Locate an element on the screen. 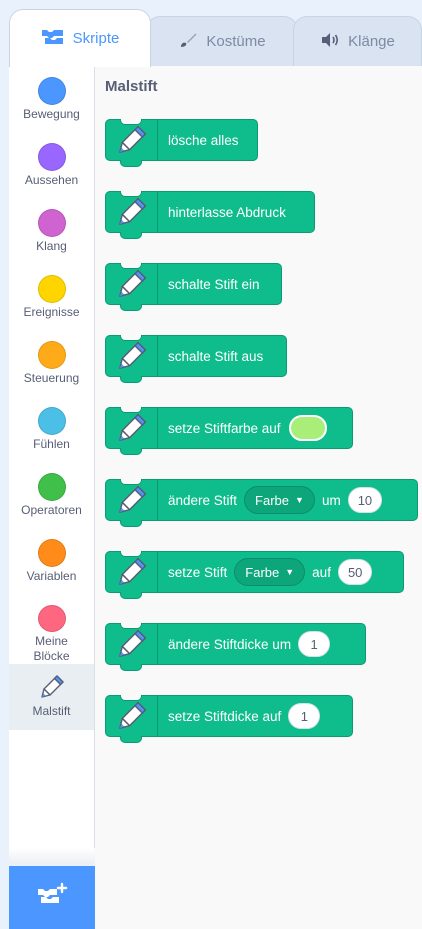  category-looks: Aussehen is located at coordinates (51, 165).